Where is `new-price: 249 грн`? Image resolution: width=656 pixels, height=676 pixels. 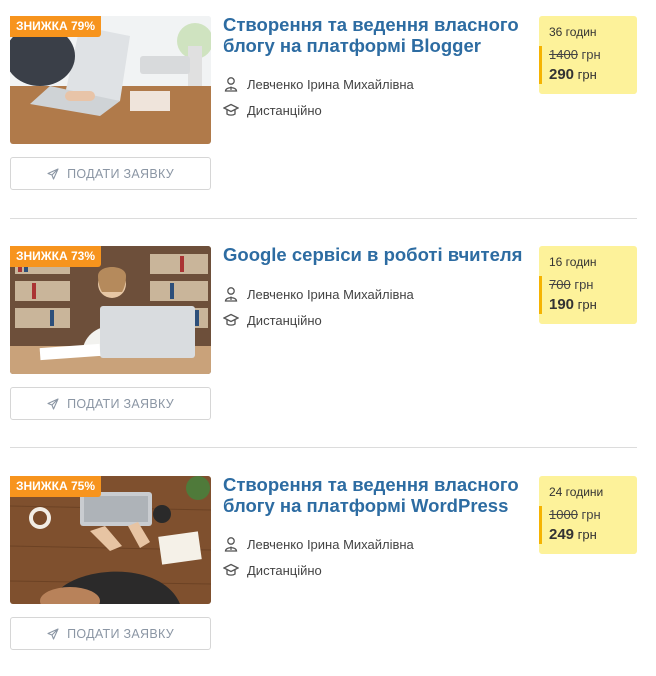
new-price: 249 грн is located at coordinates (573, 534).